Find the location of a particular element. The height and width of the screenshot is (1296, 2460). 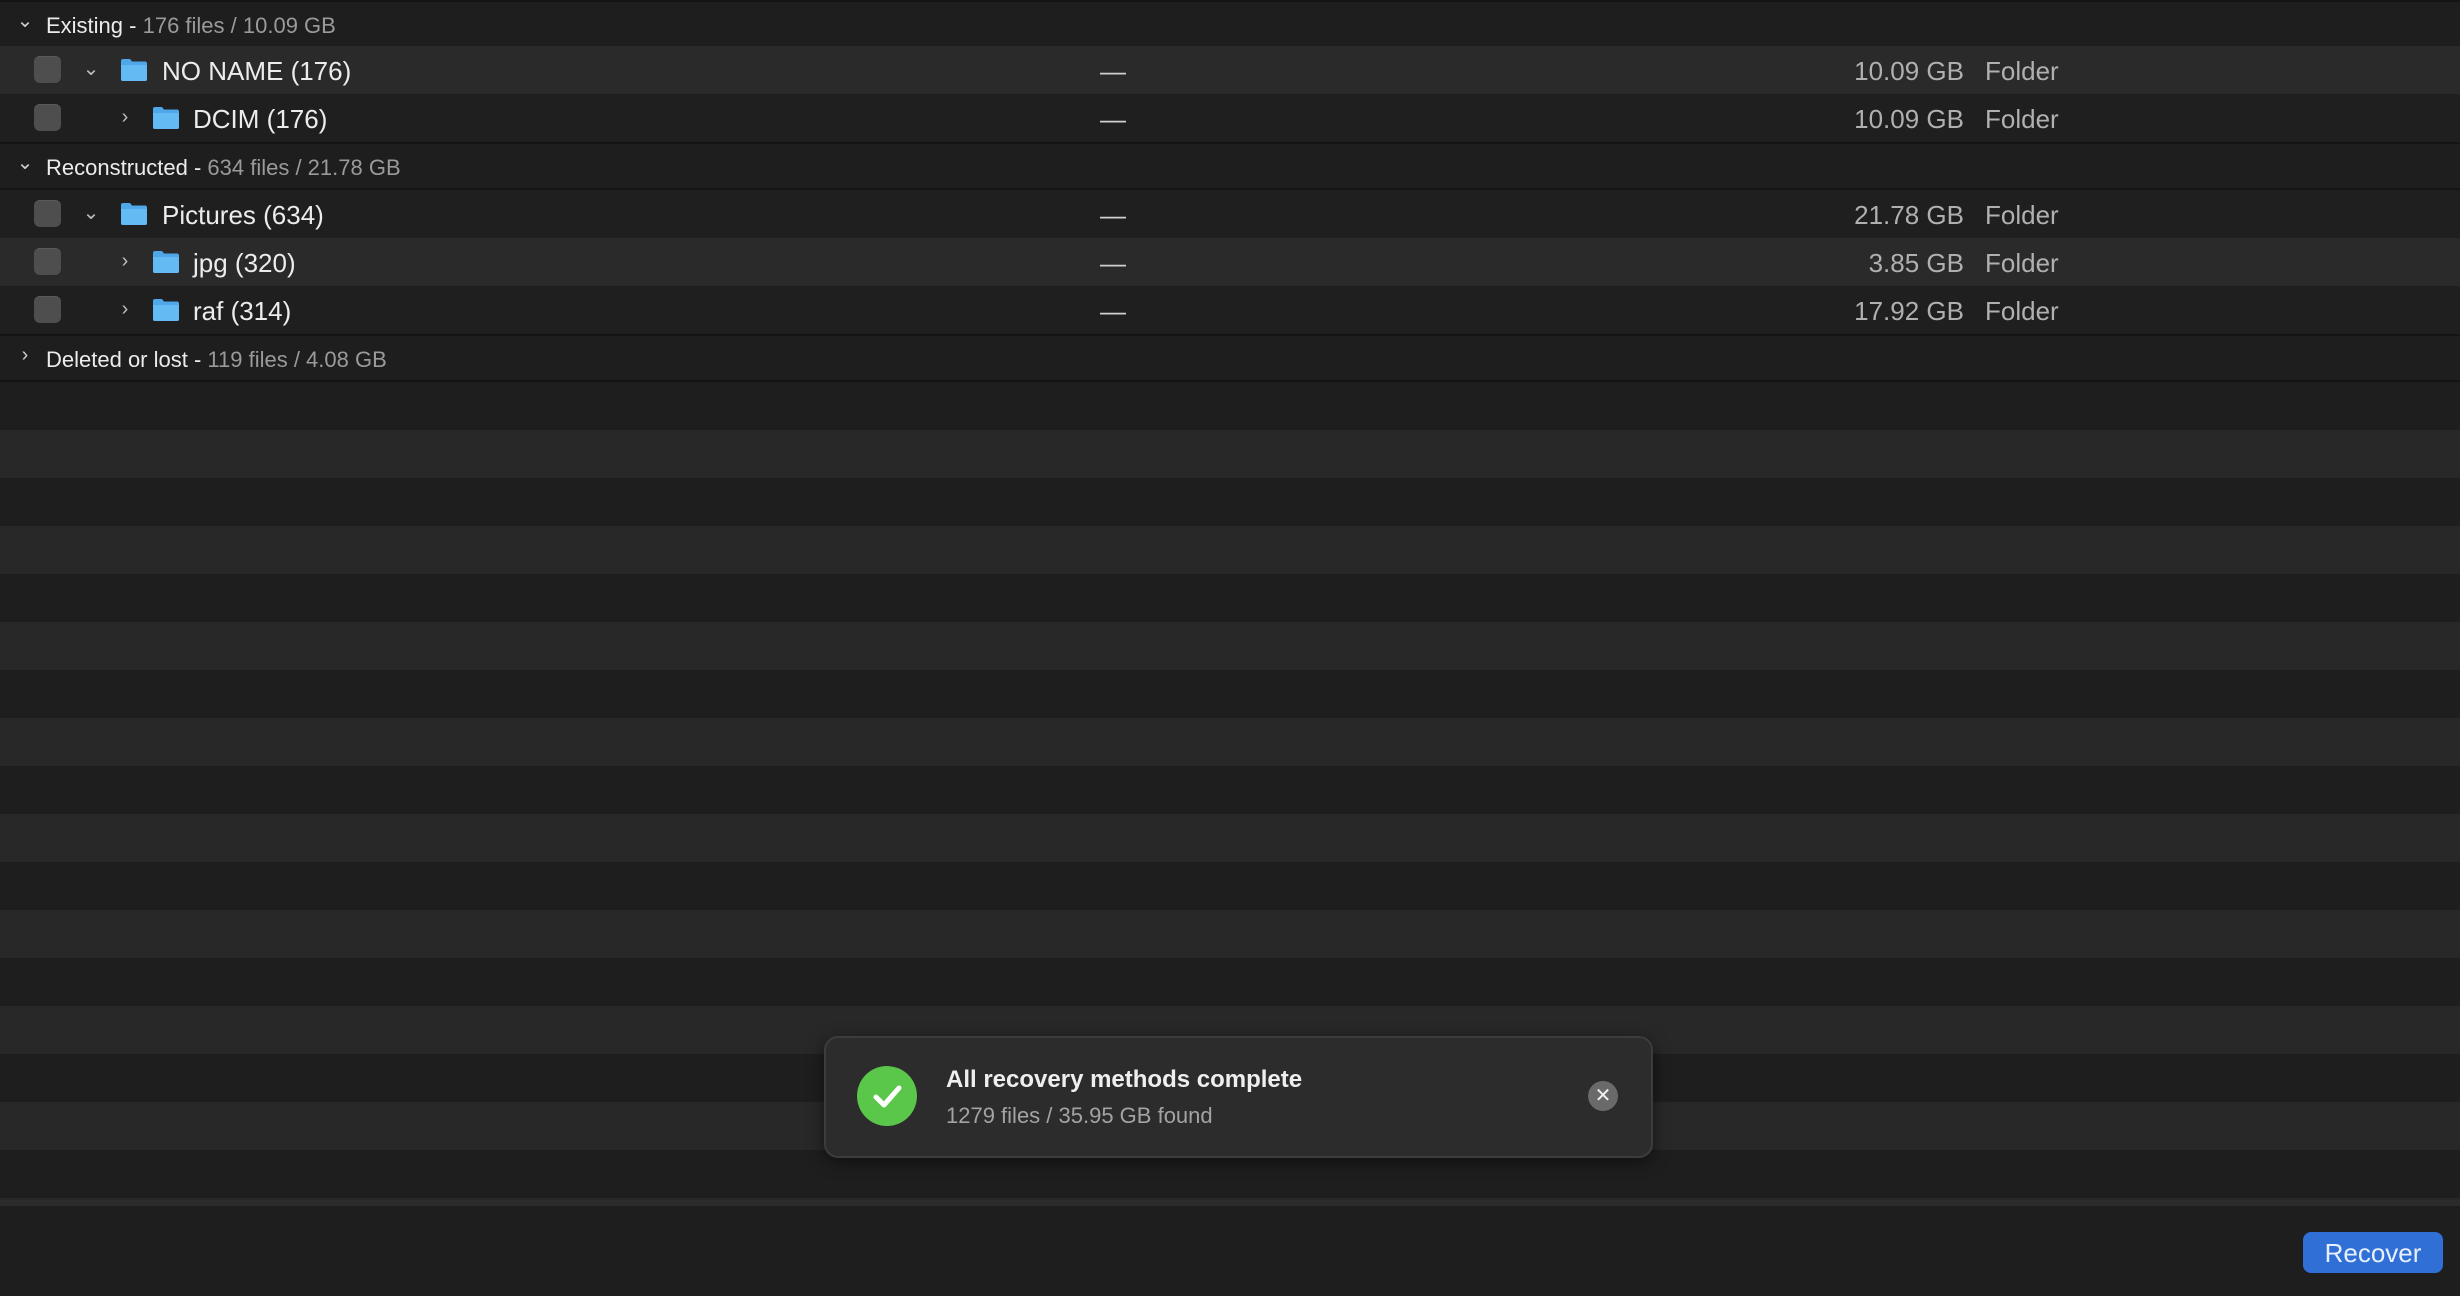

row-name: jpg (320) is located at coordinates (244, 263).